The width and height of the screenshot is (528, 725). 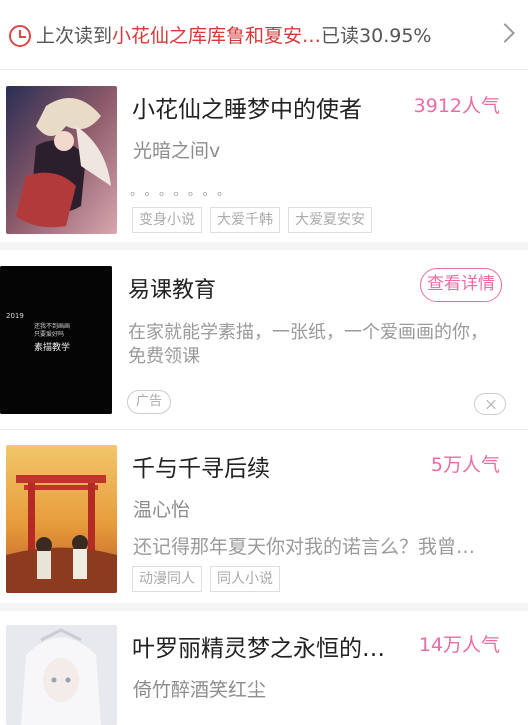 What do you see at coordinates (490, 404) in the screenshot?
I see `close-ad-icon` at bounding box center [490, 404].